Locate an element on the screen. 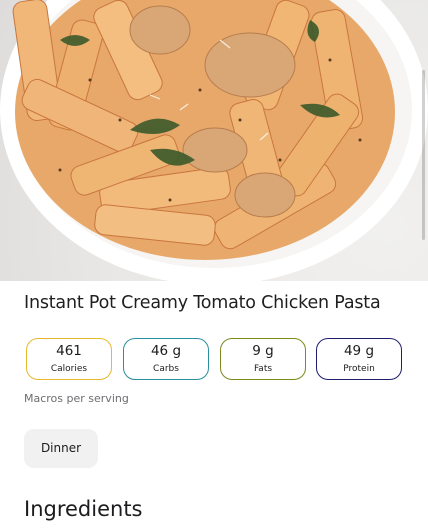 The height and width of the screenshot is (528, 428). macro-protein-value: 49 g is located at coordinates (359, 351).